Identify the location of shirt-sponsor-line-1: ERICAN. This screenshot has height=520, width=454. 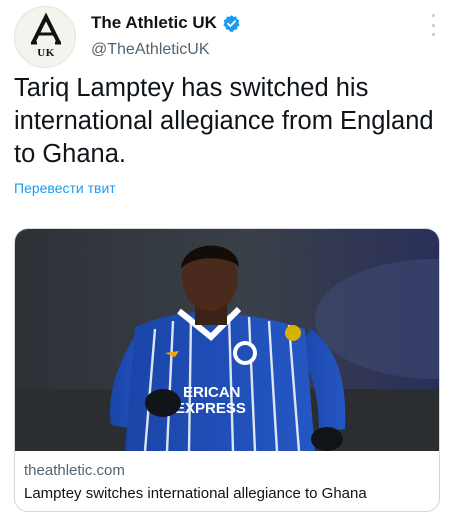
(212, 392).